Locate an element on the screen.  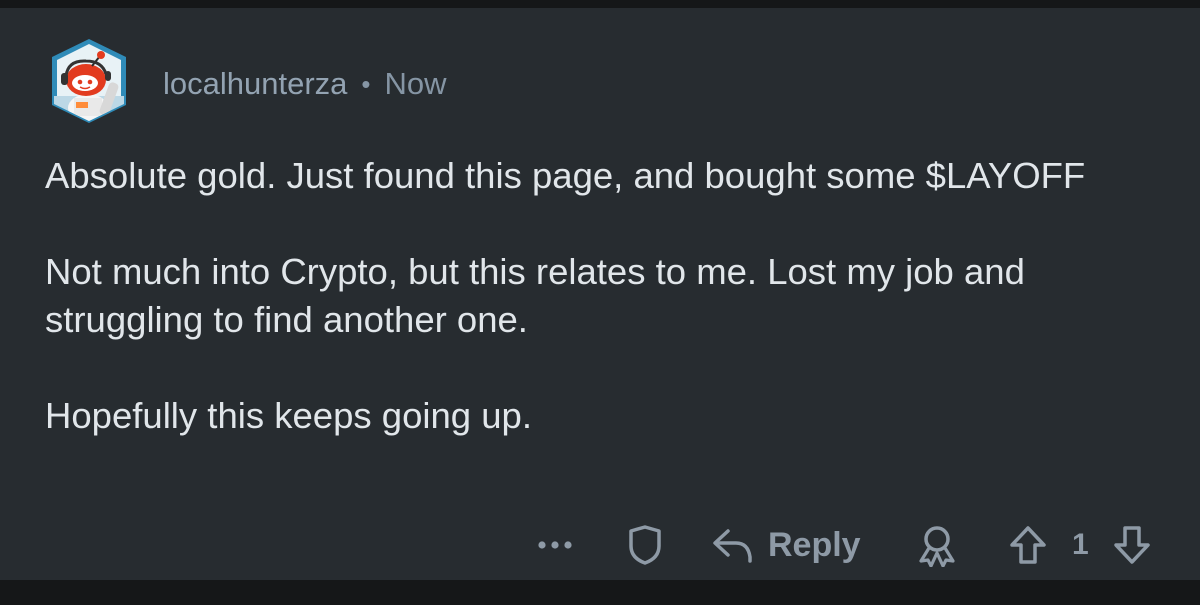
comment-paragraph: Hopefully this keeps going up. is located at coordinates (288, 415).